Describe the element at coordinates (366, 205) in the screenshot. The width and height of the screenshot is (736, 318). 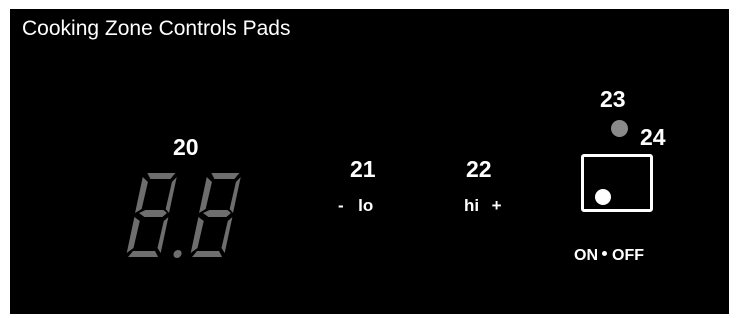
I see `lo-label: lo` at that location.